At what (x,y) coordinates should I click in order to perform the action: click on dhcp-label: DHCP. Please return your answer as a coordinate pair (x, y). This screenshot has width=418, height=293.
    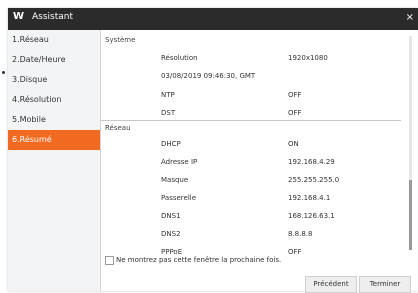
    Looking at the image, I should click on (171, 144).